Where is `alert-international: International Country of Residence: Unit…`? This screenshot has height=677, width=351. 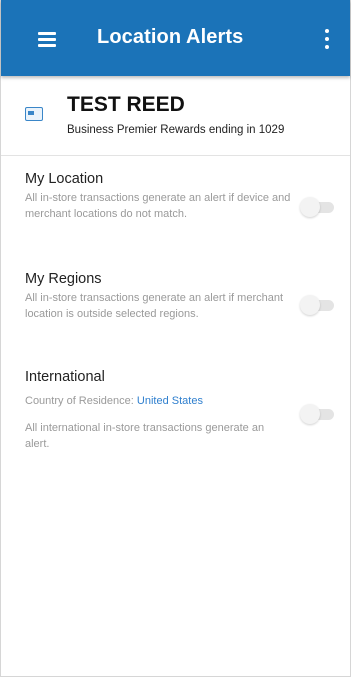 alert-international: International Country of Residence: Unit… is located at coordinates (175, 410).